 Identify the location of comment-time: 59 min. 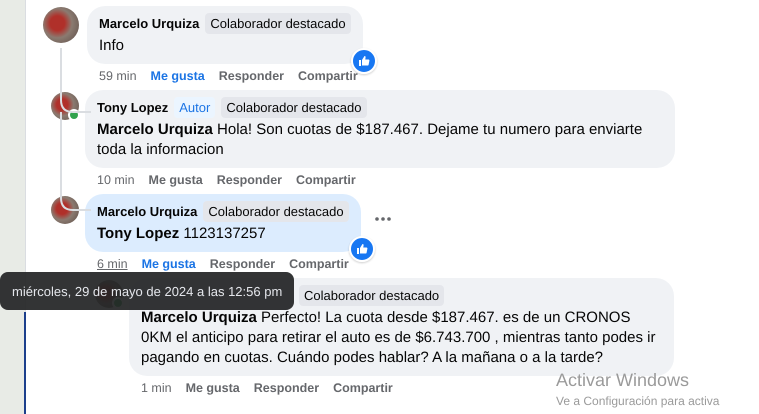
(118, 76).